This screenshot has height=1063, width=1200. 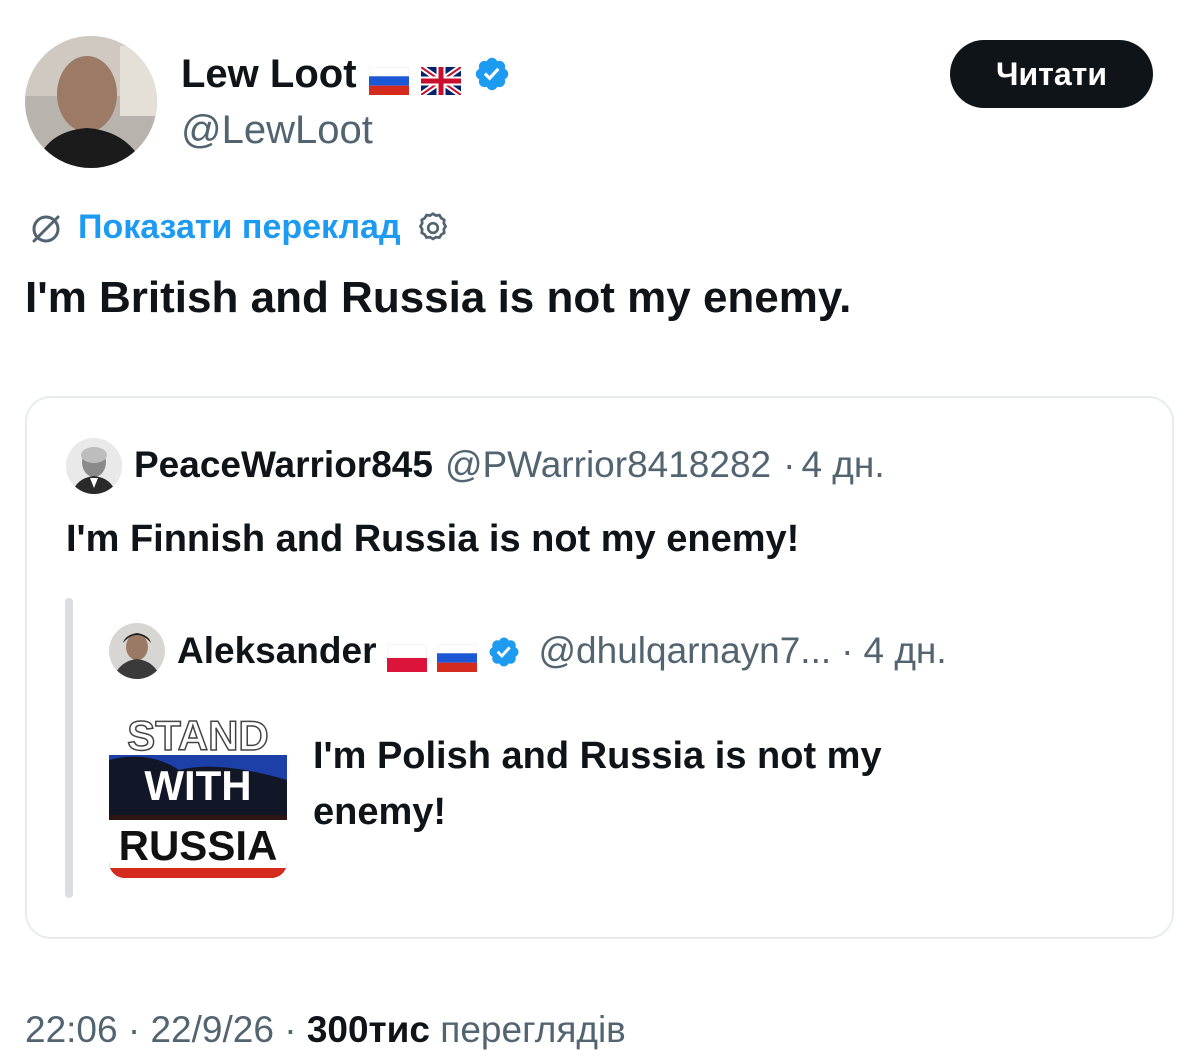 What do you see at coordinates (842, 465) in the screenshot?
I see `quoted-time: 4 дн.` at bounding box center [842, 465].